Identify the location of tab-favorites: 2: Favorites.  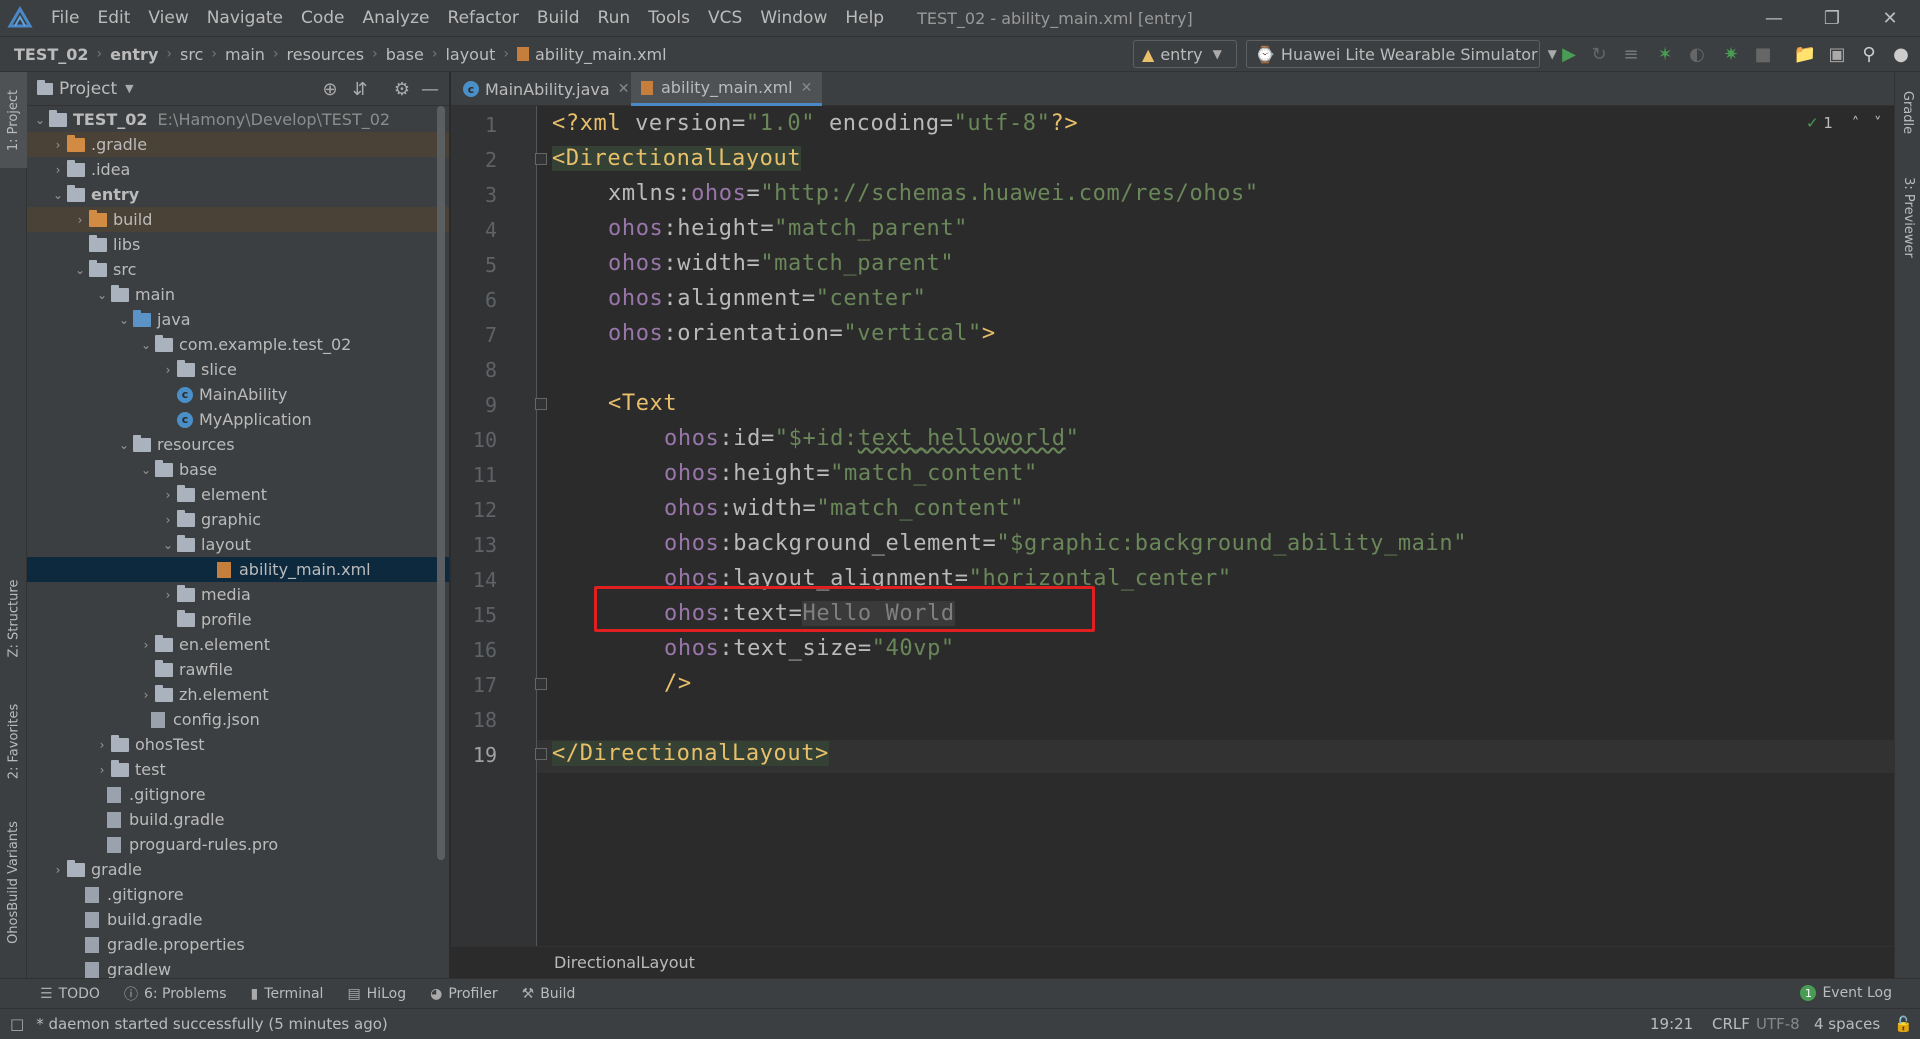
(13, 741).